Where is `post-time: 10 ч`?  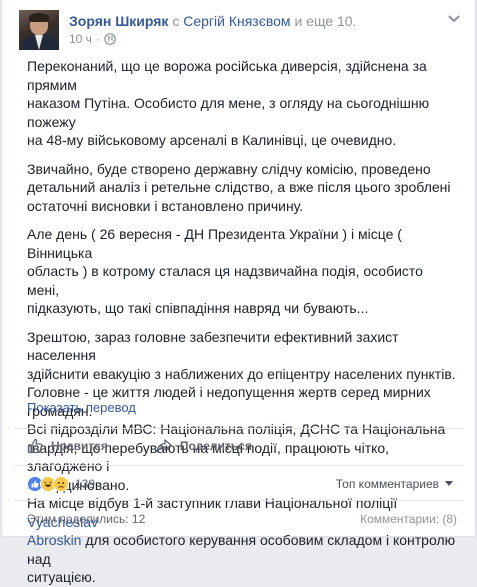 post-time: 10 ч is located at coordinates (80, 39).